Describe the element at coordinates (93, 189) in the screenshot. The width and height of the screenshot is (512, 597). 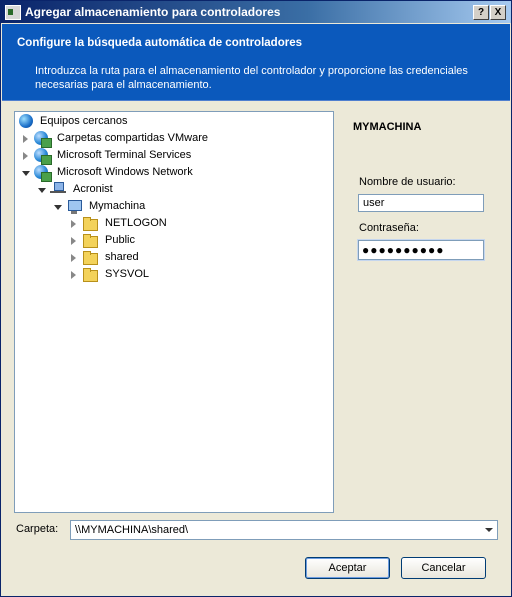
I see `tree-item-label: Acronist` at that location.